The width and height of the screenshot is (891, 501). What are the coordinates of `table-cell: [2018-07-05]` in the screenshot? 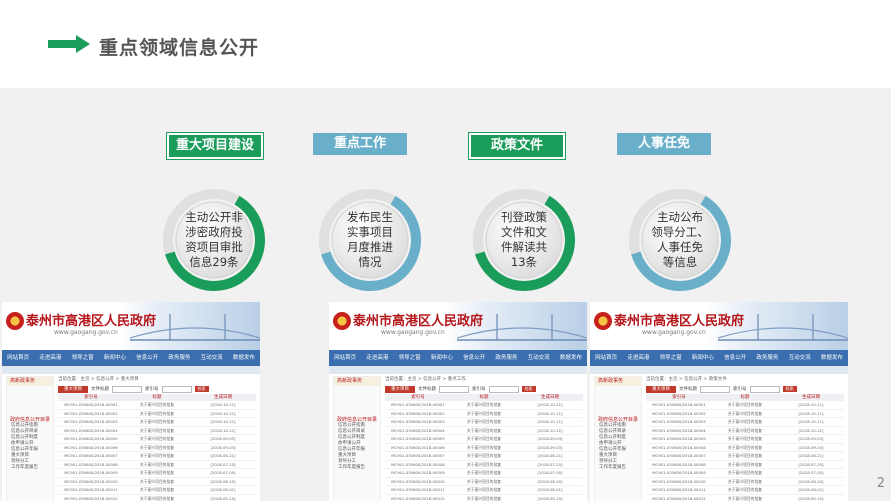 It's located at (550, 472).